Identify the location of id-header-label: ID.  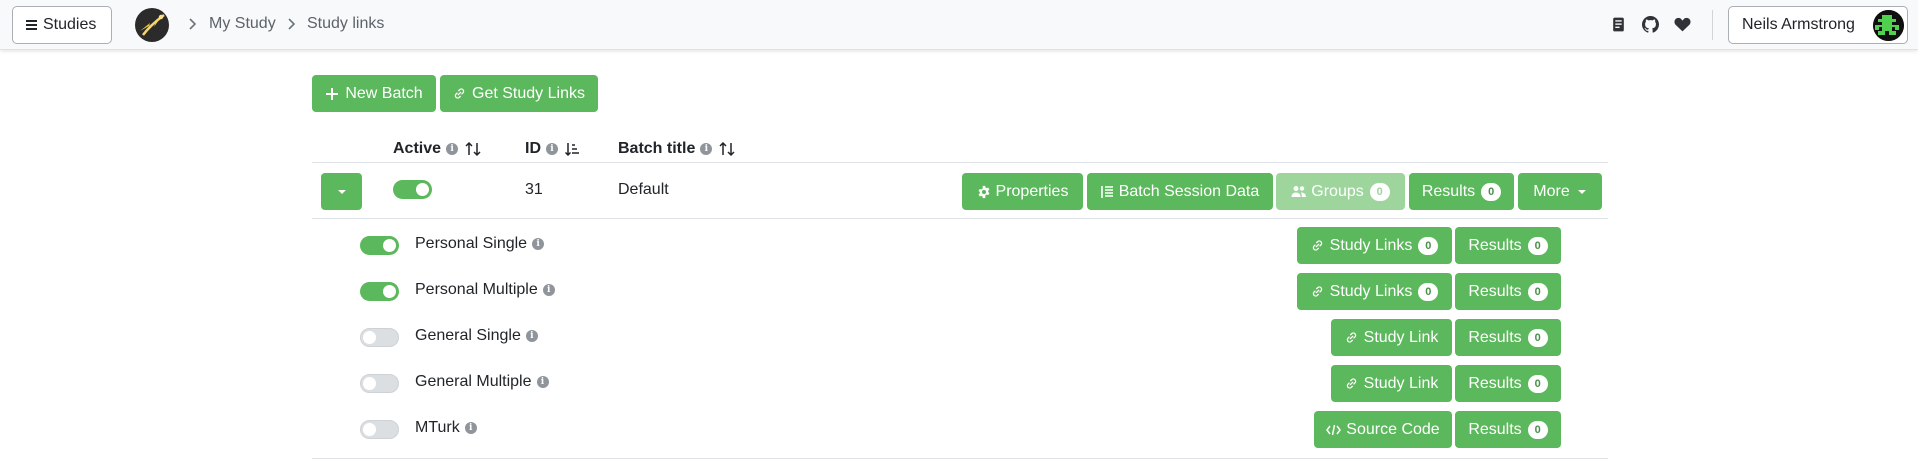
(533, 148).